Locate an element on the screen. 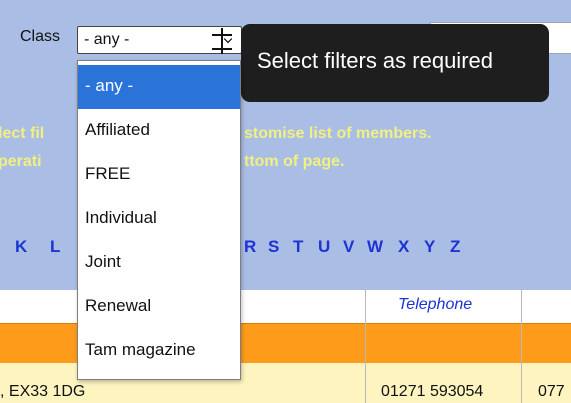 The image size is (571, 403). alphabet-link-y: Y is located at coordinates (429, 247).